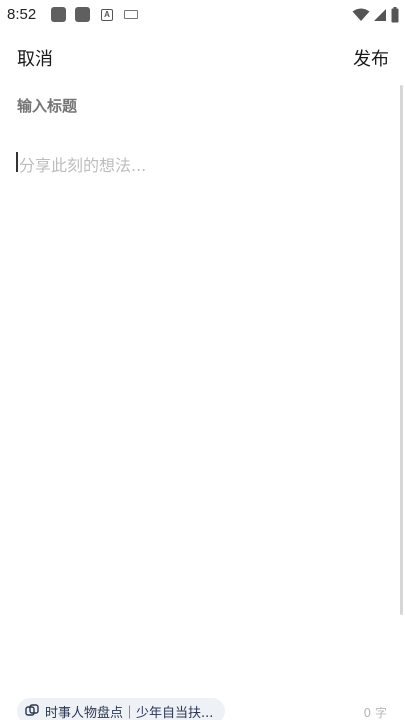 The height and width of the screenshot is (720, 405). I want to click on keyboard-icon, so click(131, 14).